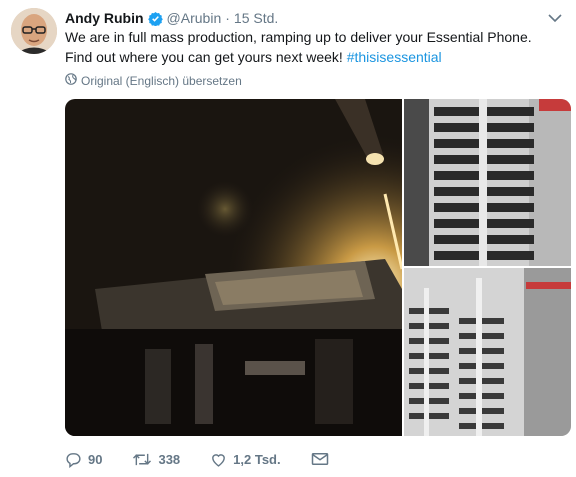 Image resolution: width=576 pixels, height=477 pixels. Describe the element at coordinates (95, 459) in the screenshot. I see `reply-count: 90` at that location.